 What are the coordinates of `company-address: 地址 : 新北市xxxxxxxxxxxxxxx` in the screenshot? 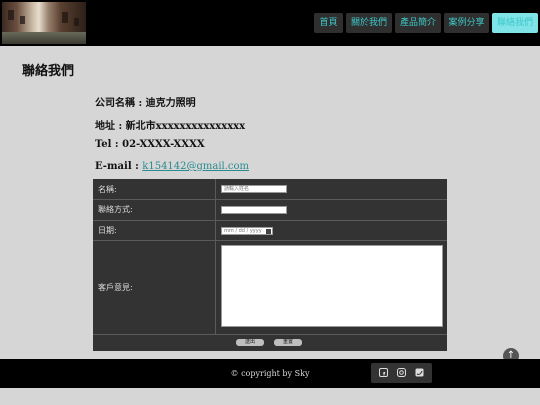 It's located at (170, 126).